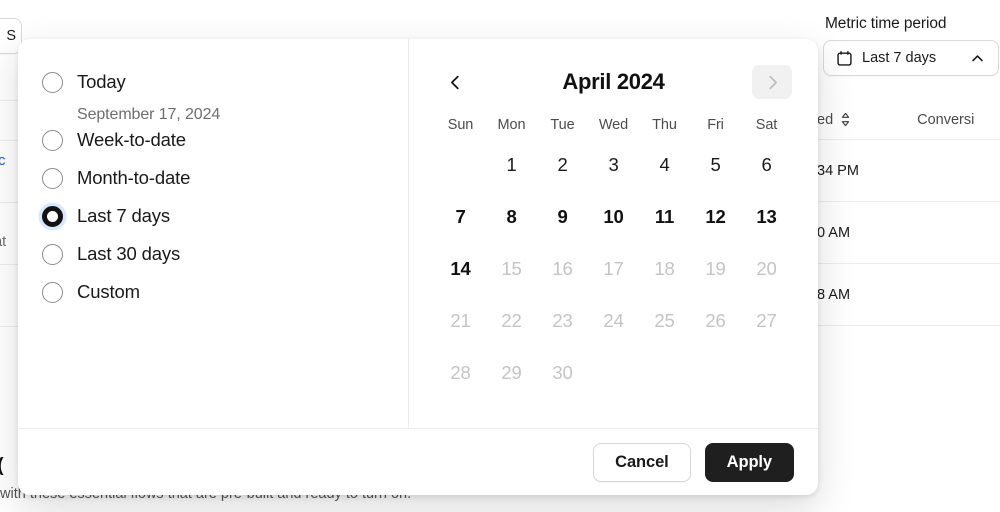 The width and height of the screenshot is (1000, 512). I want to click on table-header-updated-label: ed, so click(825, 119).